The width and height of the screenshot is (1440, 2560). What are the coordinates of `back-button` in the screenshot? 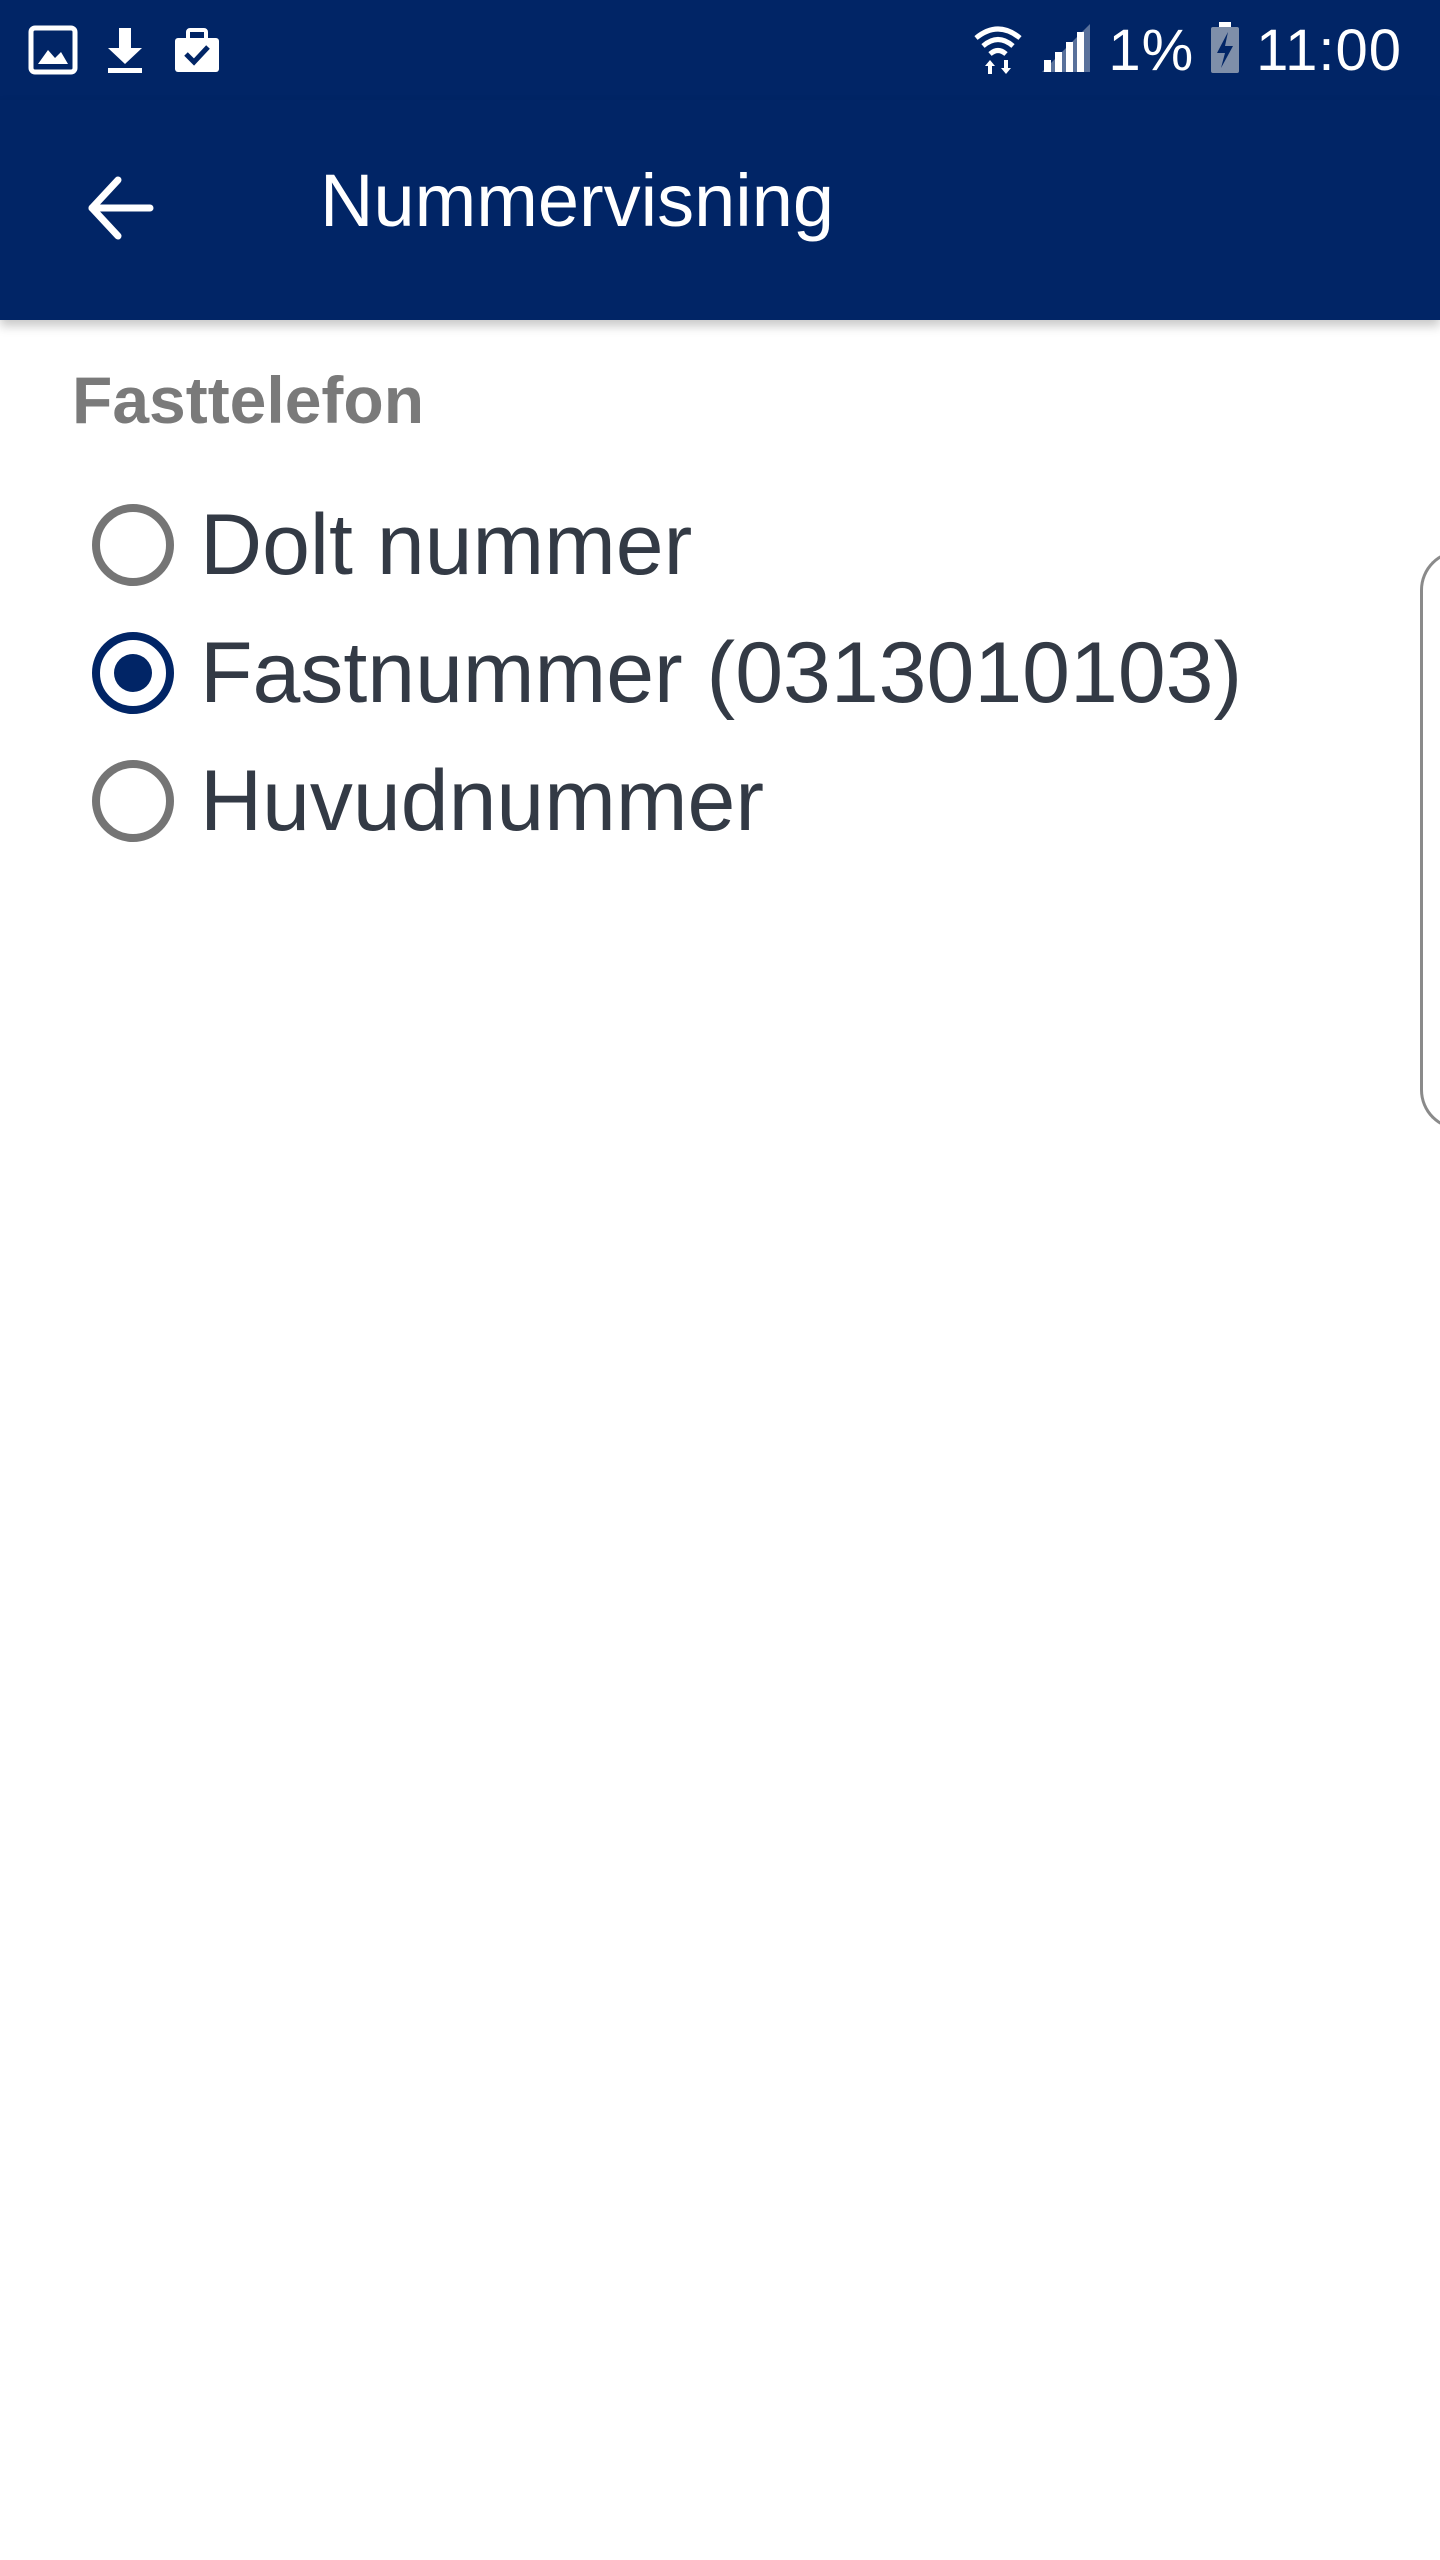 It's located at (120, 210).